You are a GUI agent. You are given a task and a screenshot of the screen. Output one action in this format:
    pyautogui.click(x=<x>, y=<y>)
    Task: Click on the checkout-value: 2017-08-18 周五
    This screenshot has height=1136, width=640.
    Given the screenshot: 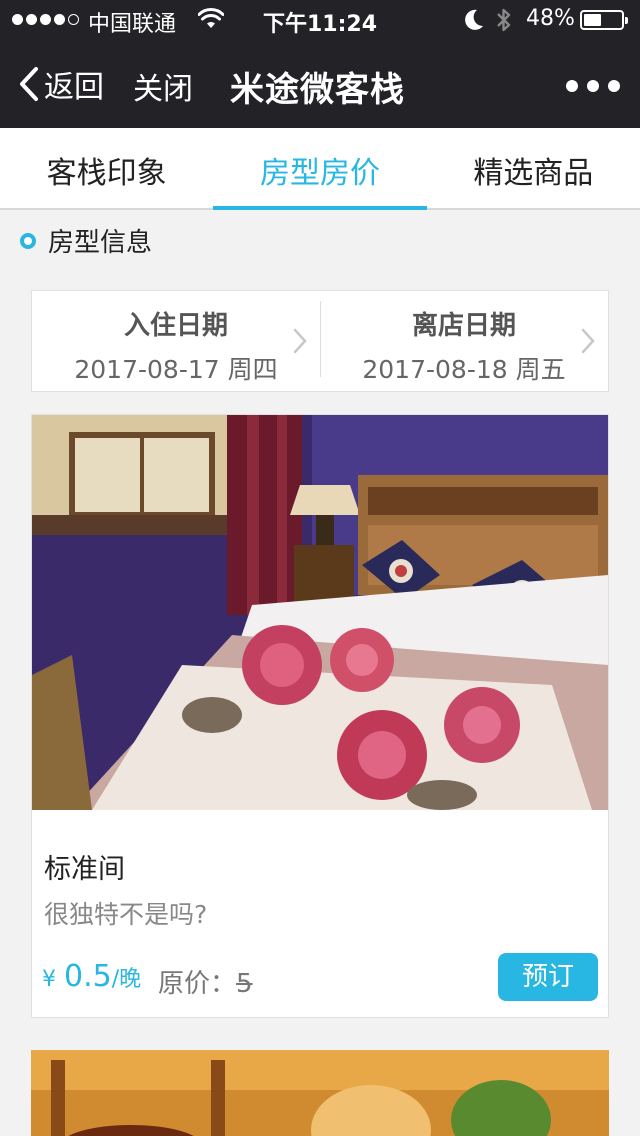 What is the action you would take?
    pyautogui.click(x=464, y=369)
    